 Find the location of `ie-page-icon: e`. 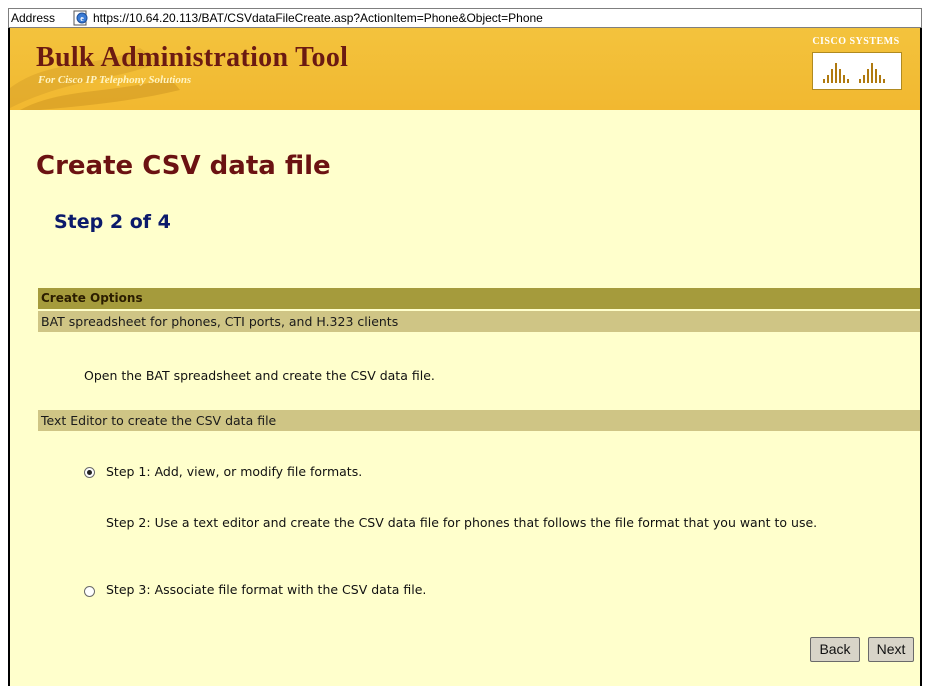

ie-page-icon: e is located at coordinates (80, 18).